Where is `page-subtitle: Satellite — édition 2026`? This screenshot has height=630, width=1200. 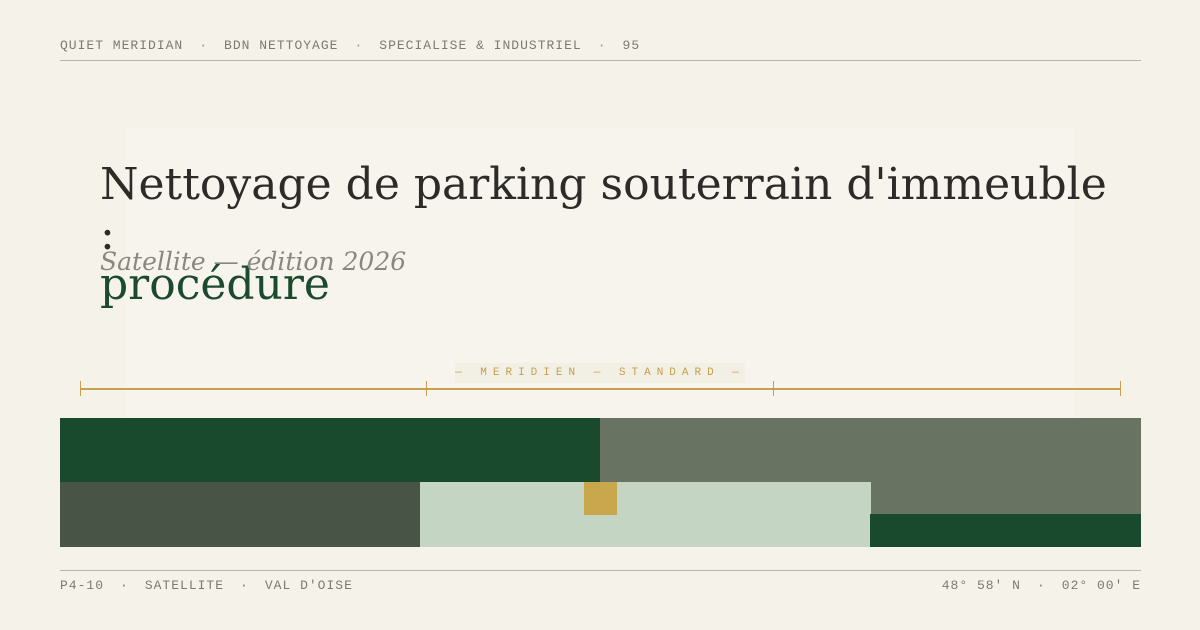
page-subtitle: Satellite — édition 2026 is located at coordinates (253, 261).